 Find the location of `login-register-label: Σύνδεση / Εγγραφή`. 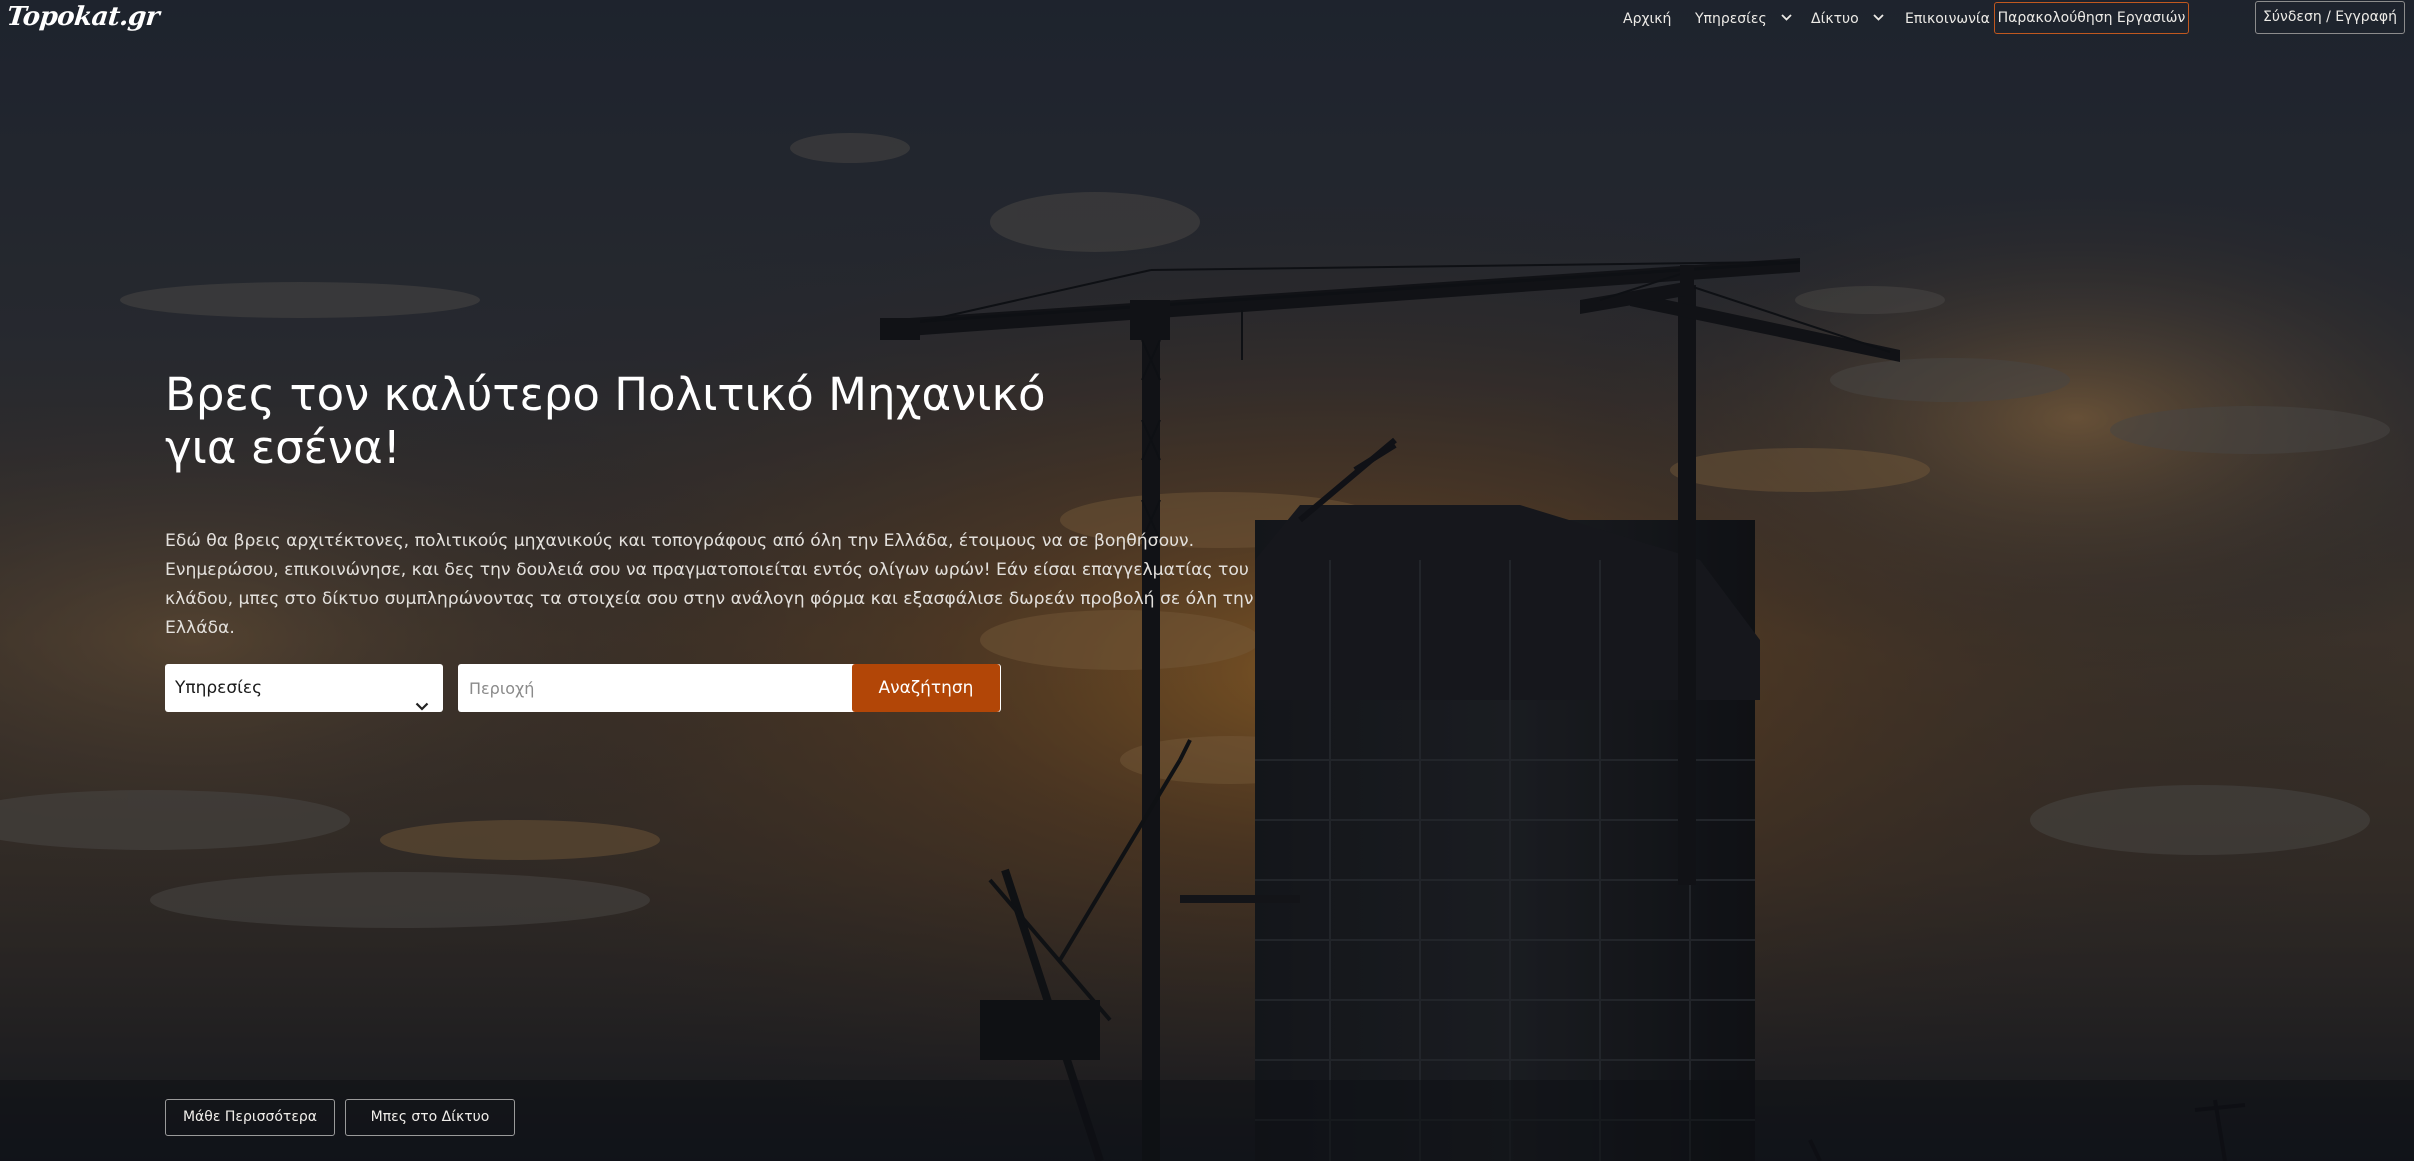

login-register-label: Σύνδεση / Εγγραφή is located at coordinates (2330, 17).